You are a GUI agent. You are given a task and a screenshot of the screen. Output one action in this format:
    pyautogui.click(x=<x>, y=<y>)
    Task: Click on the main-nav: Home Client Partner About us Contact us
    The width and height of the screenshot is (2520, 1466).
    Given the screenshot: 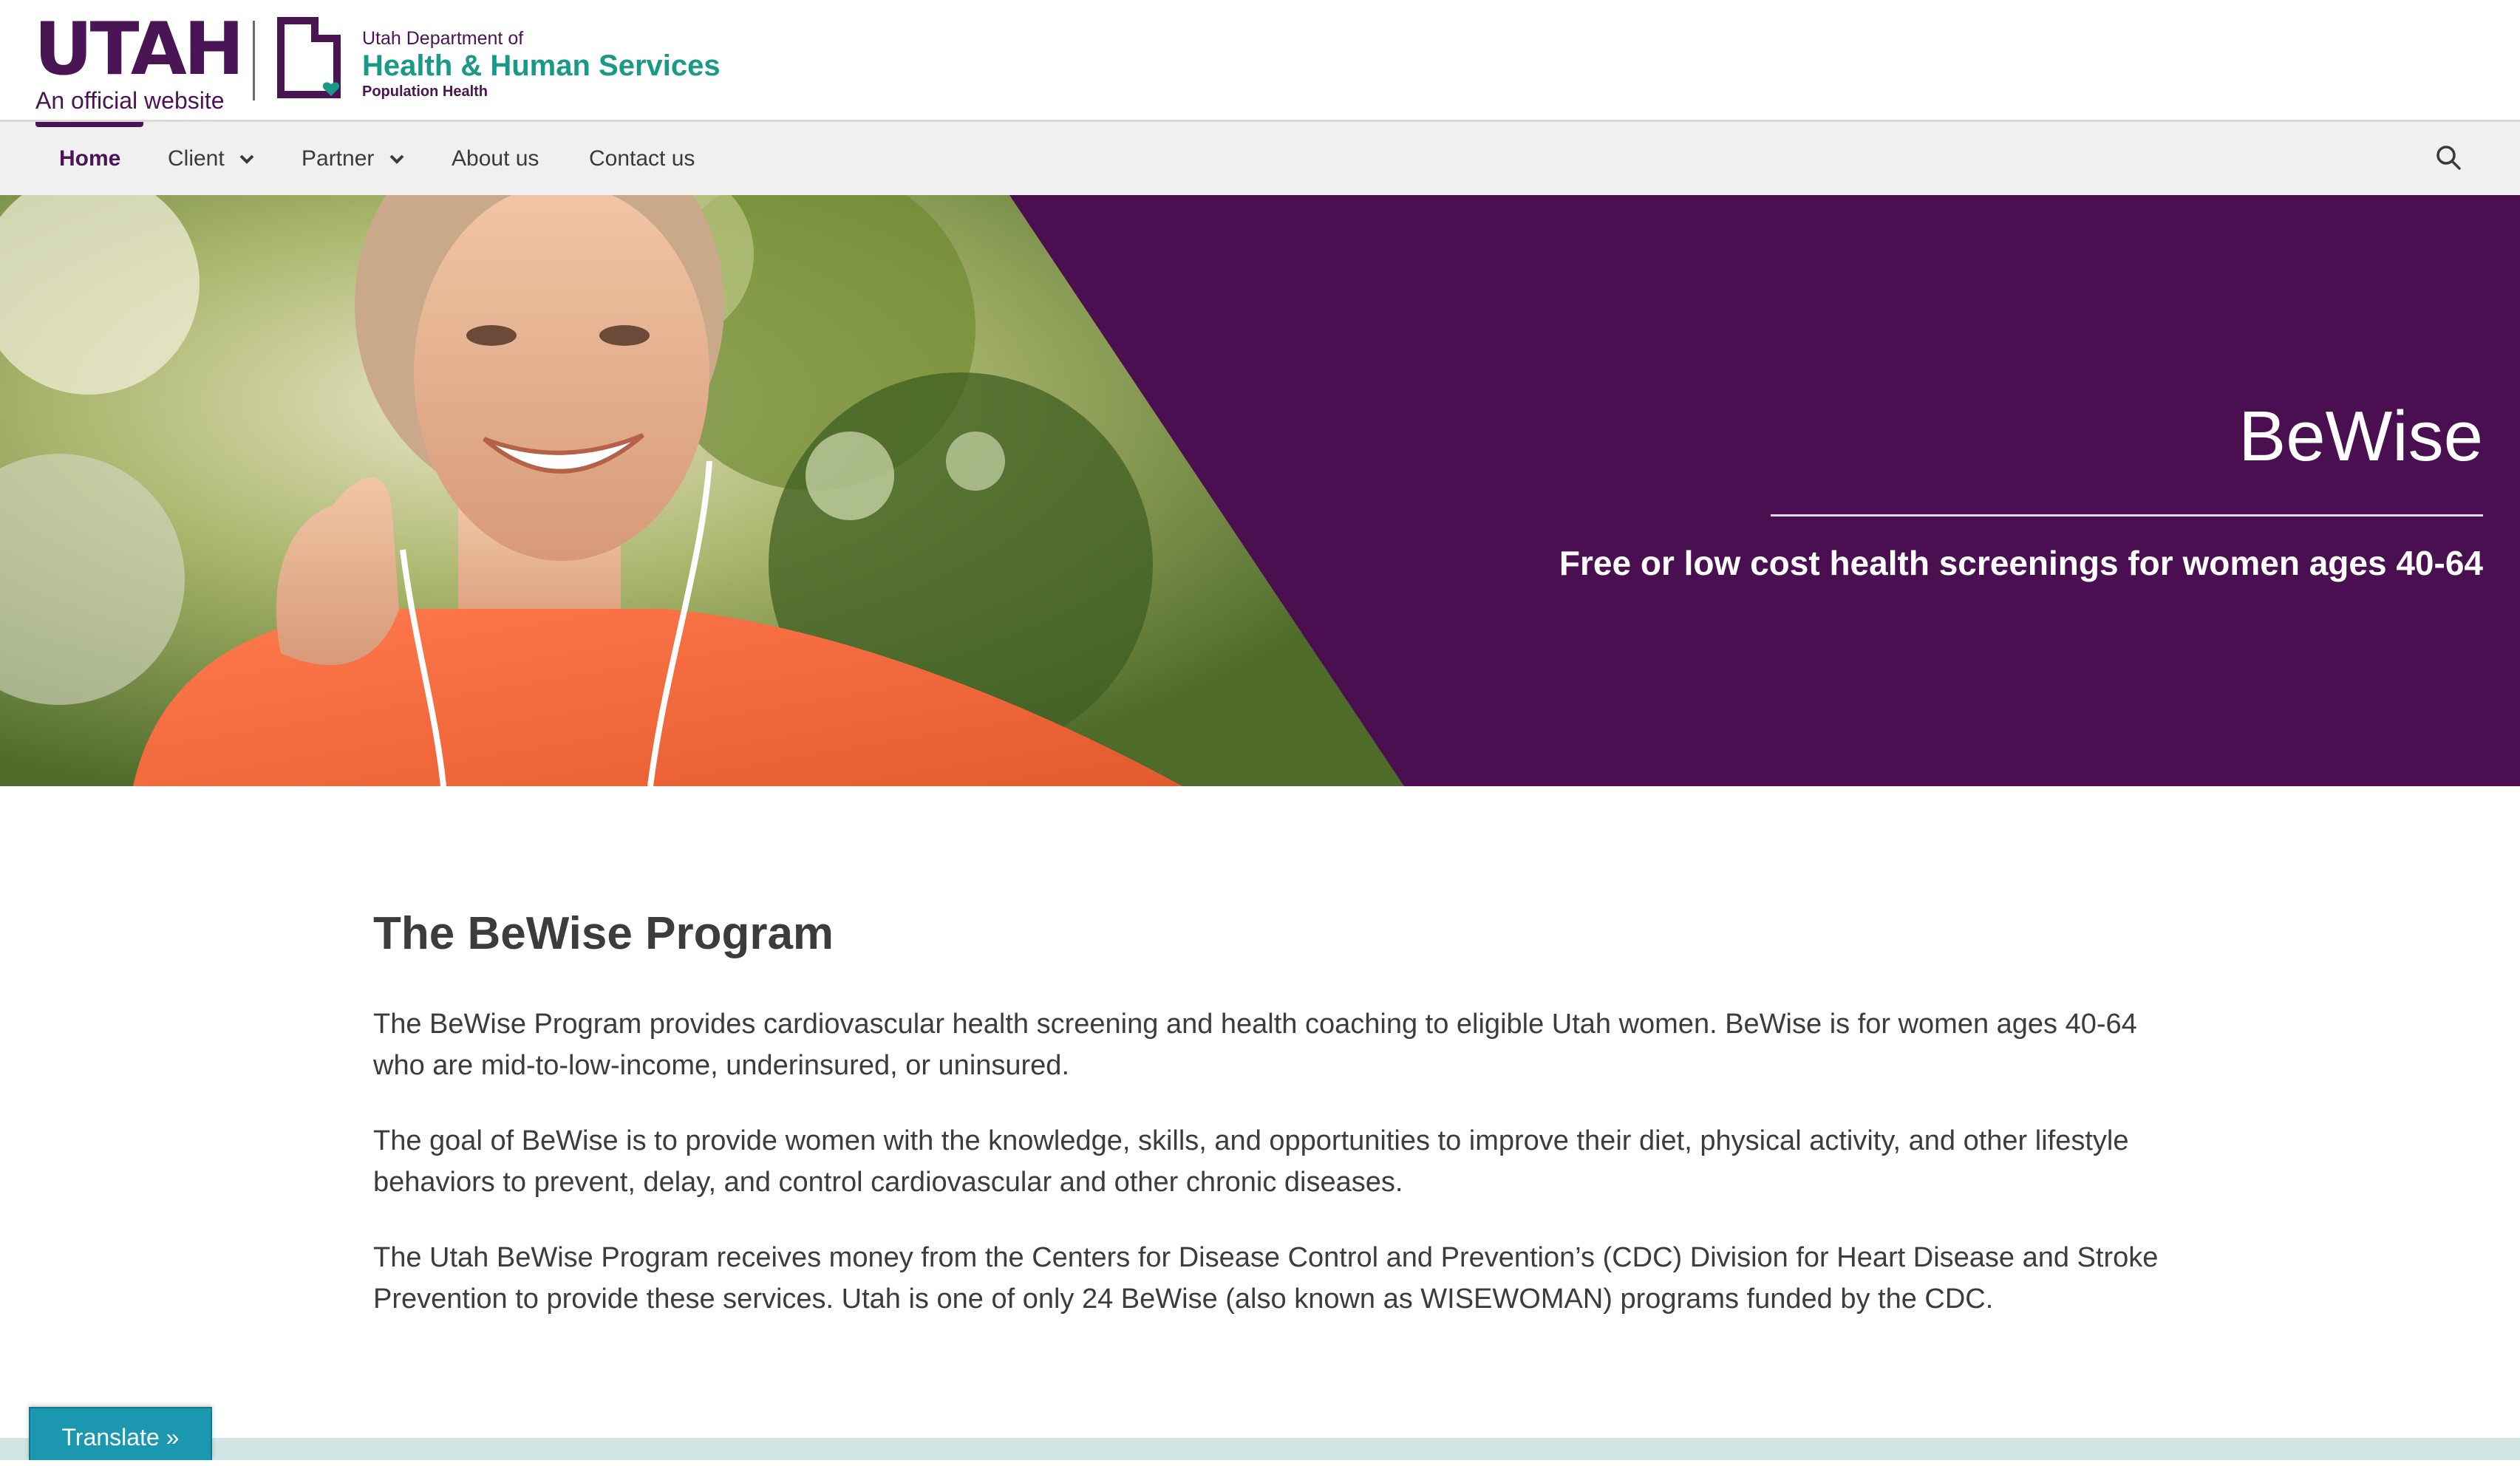 What is the action you would take?
    pyautogui.click(x=1260, y=158)
    